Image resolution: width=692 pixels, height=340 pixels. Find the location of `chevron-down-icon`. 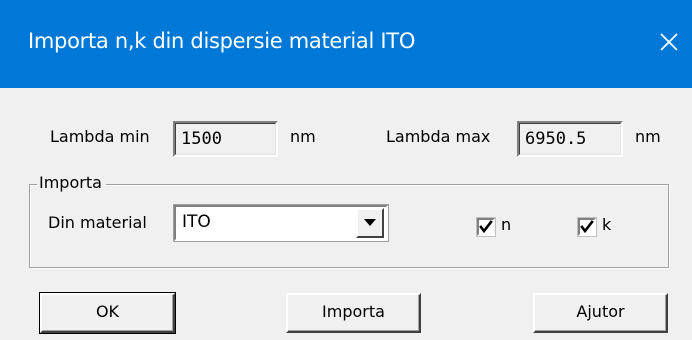

chevron-down-icon is located at coordinates (370, 222).